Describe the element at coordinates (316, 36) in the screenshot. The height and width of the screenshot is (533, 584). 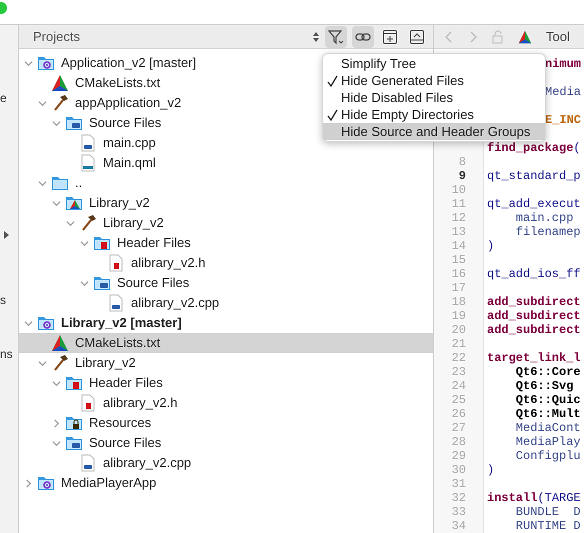
I see `sort-arrows-icon` at that location.